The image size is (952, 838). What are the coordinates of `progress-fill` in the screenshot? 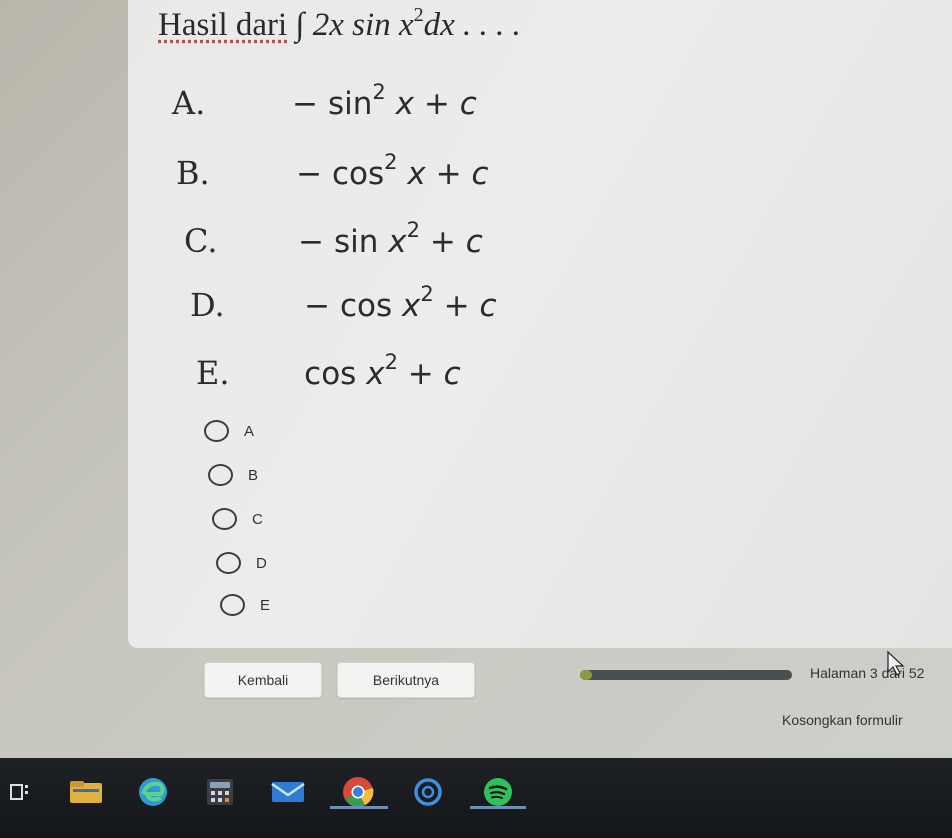 It's located at (586, 675).